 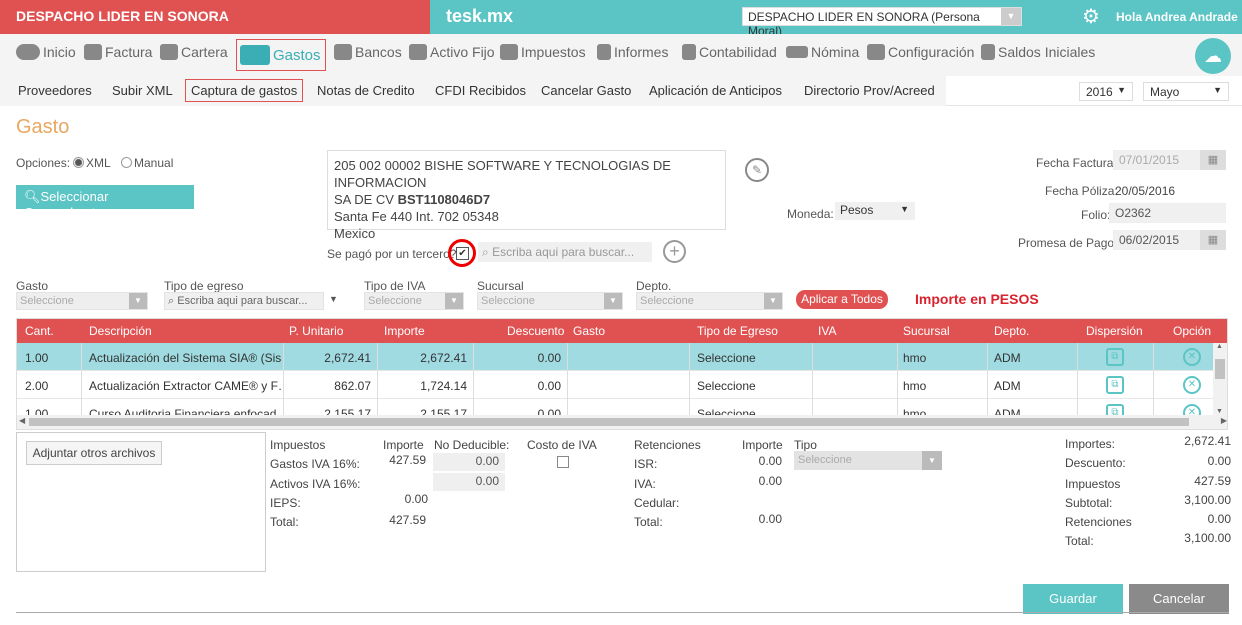 What do you see at coordinates (78, 162) in the screenshot?
I see `radio-selected-icon` at bounding box center [78, 162].